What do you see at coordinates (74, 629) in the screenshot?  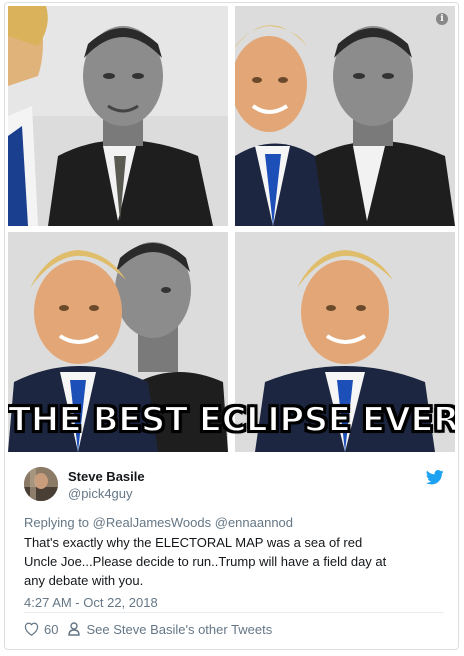 I see `person-icon` at bounding box center [74, 629].